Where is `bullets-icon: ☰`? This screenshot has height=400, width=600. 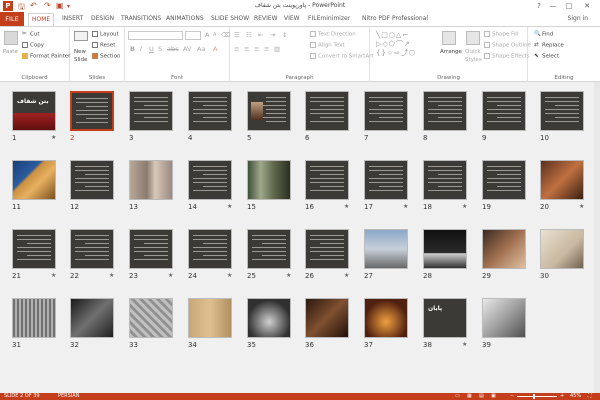
bullets-icon: ☰ is located at coordinates (237, 35).